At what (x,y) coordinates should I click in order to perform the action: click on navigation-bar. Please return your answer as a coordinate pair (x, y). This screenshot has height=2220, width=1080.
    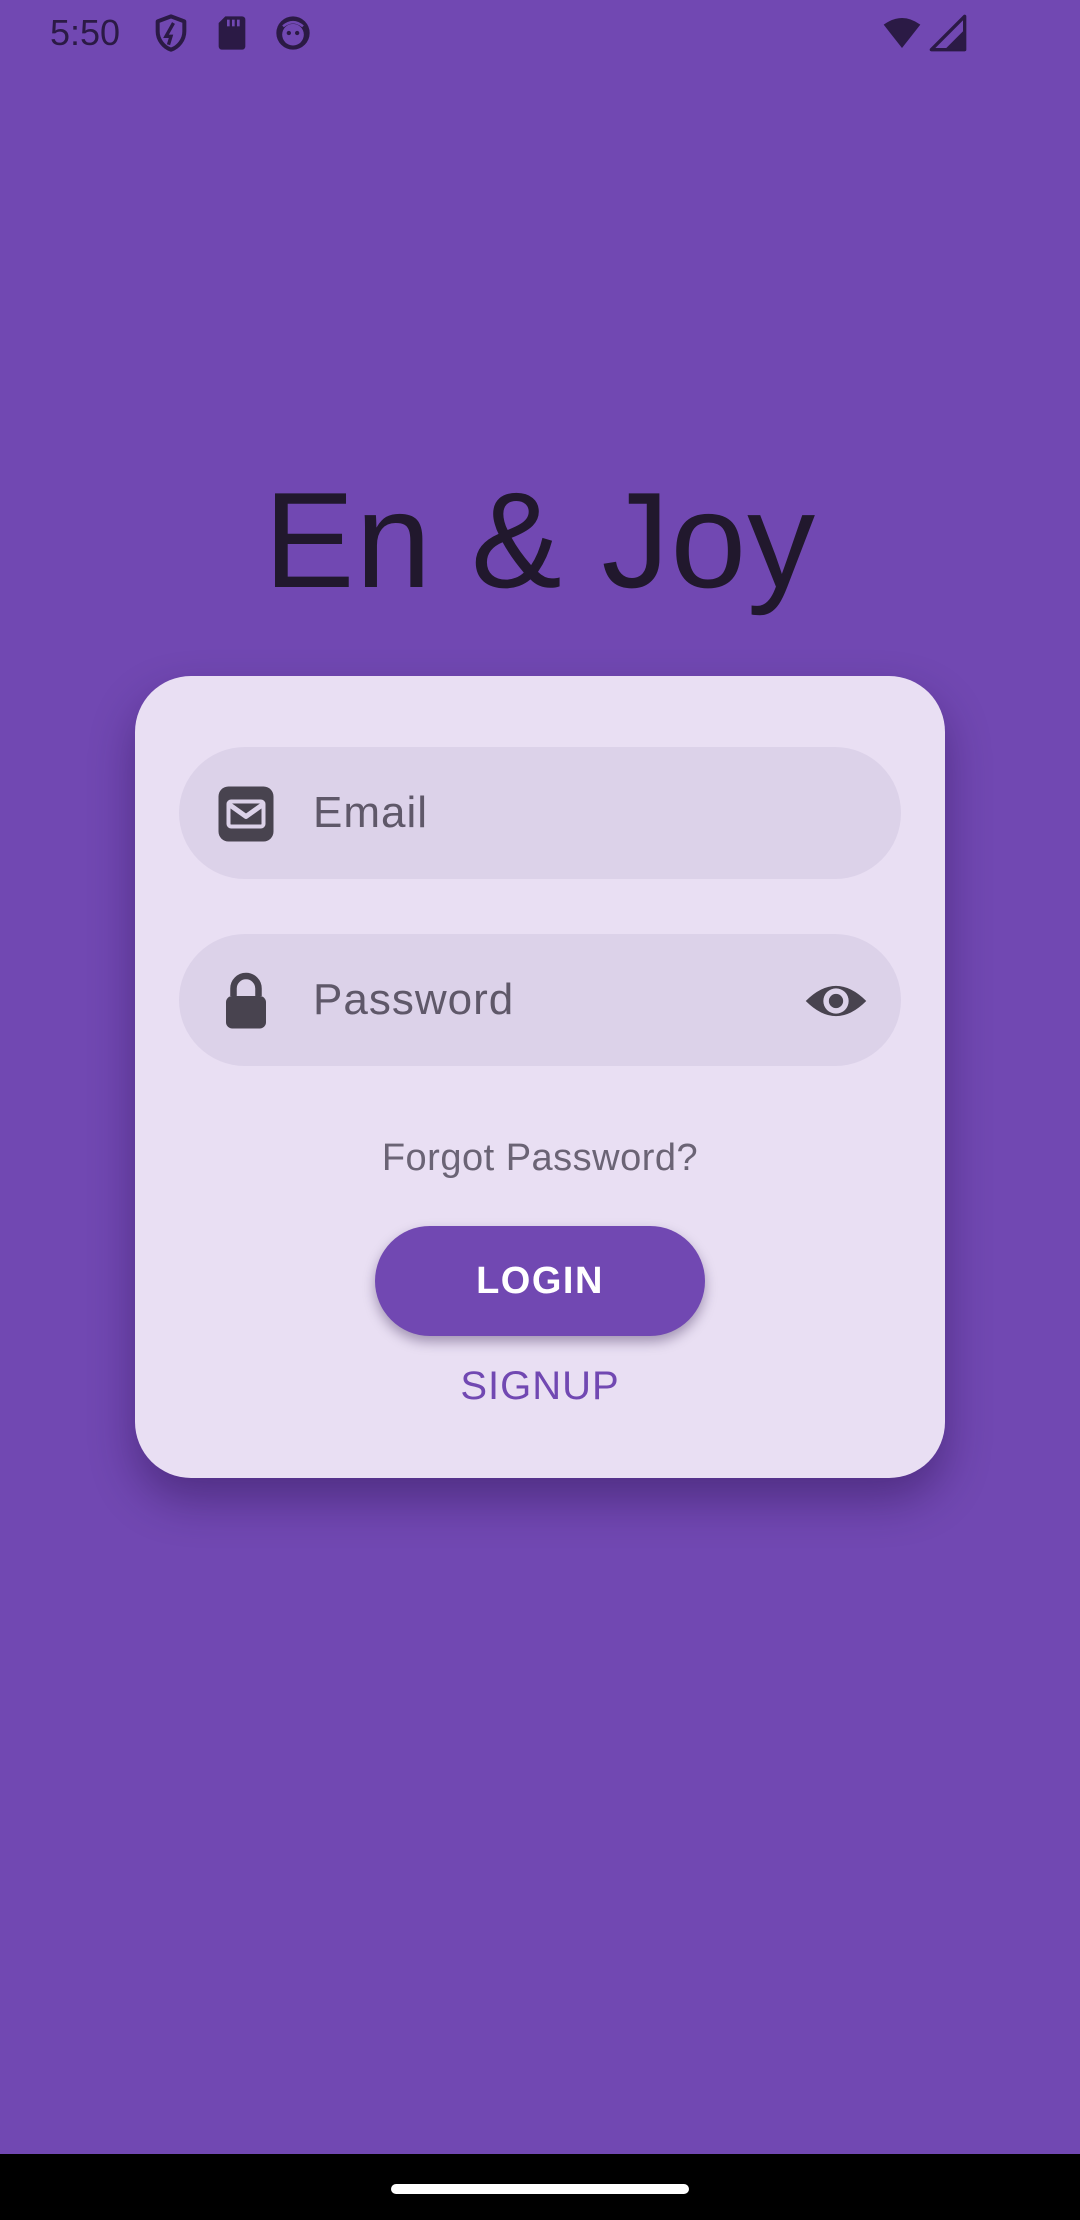
    Looking at the image, I should click on (540, 2187).